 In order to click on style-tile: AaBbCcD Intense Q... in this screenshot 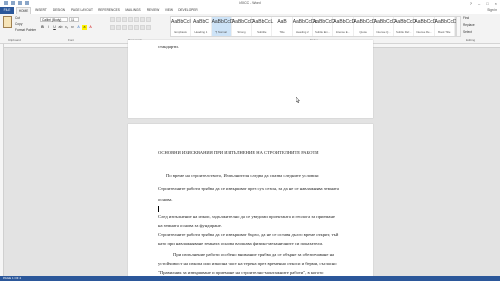, I will do `click(384, 26)`.